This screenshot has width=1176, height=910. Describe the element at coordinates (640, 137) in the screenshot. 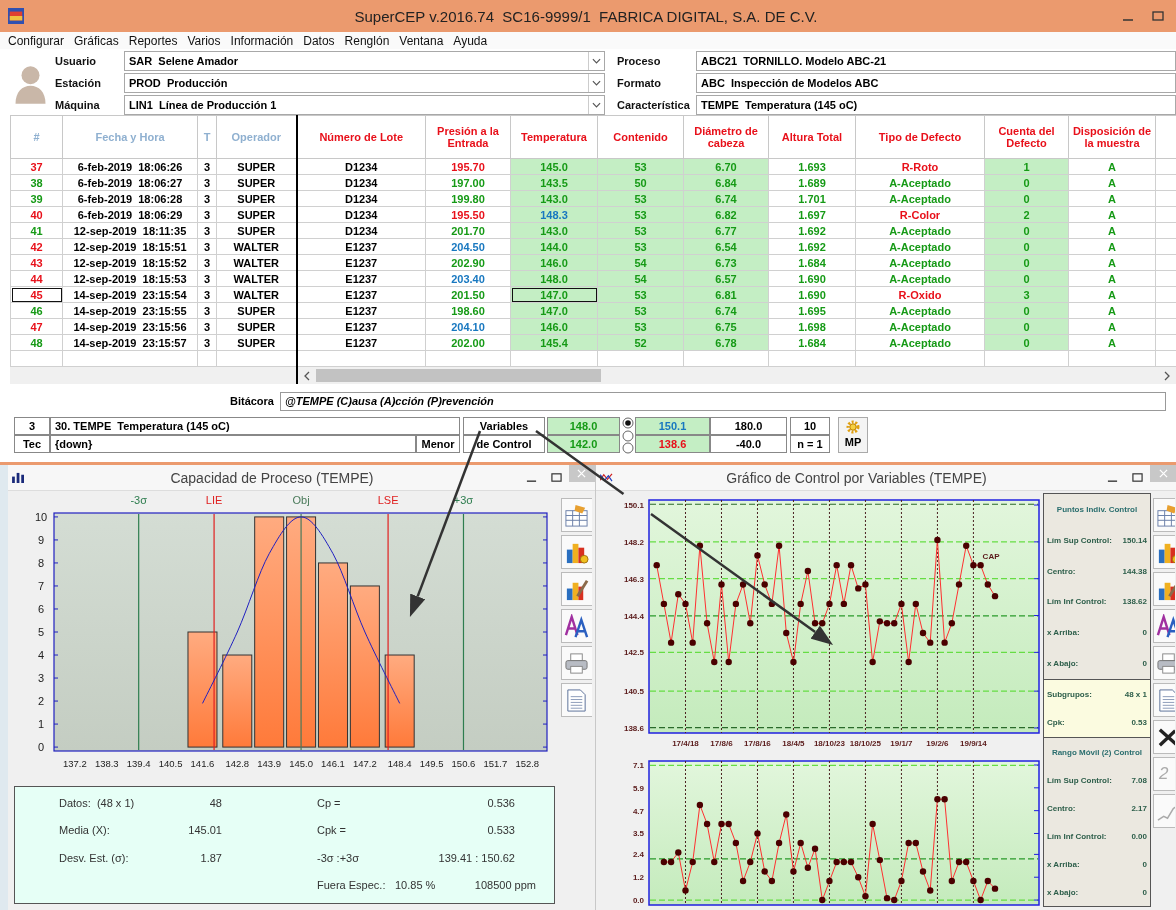

I see `column-header: Contenido` at that location.